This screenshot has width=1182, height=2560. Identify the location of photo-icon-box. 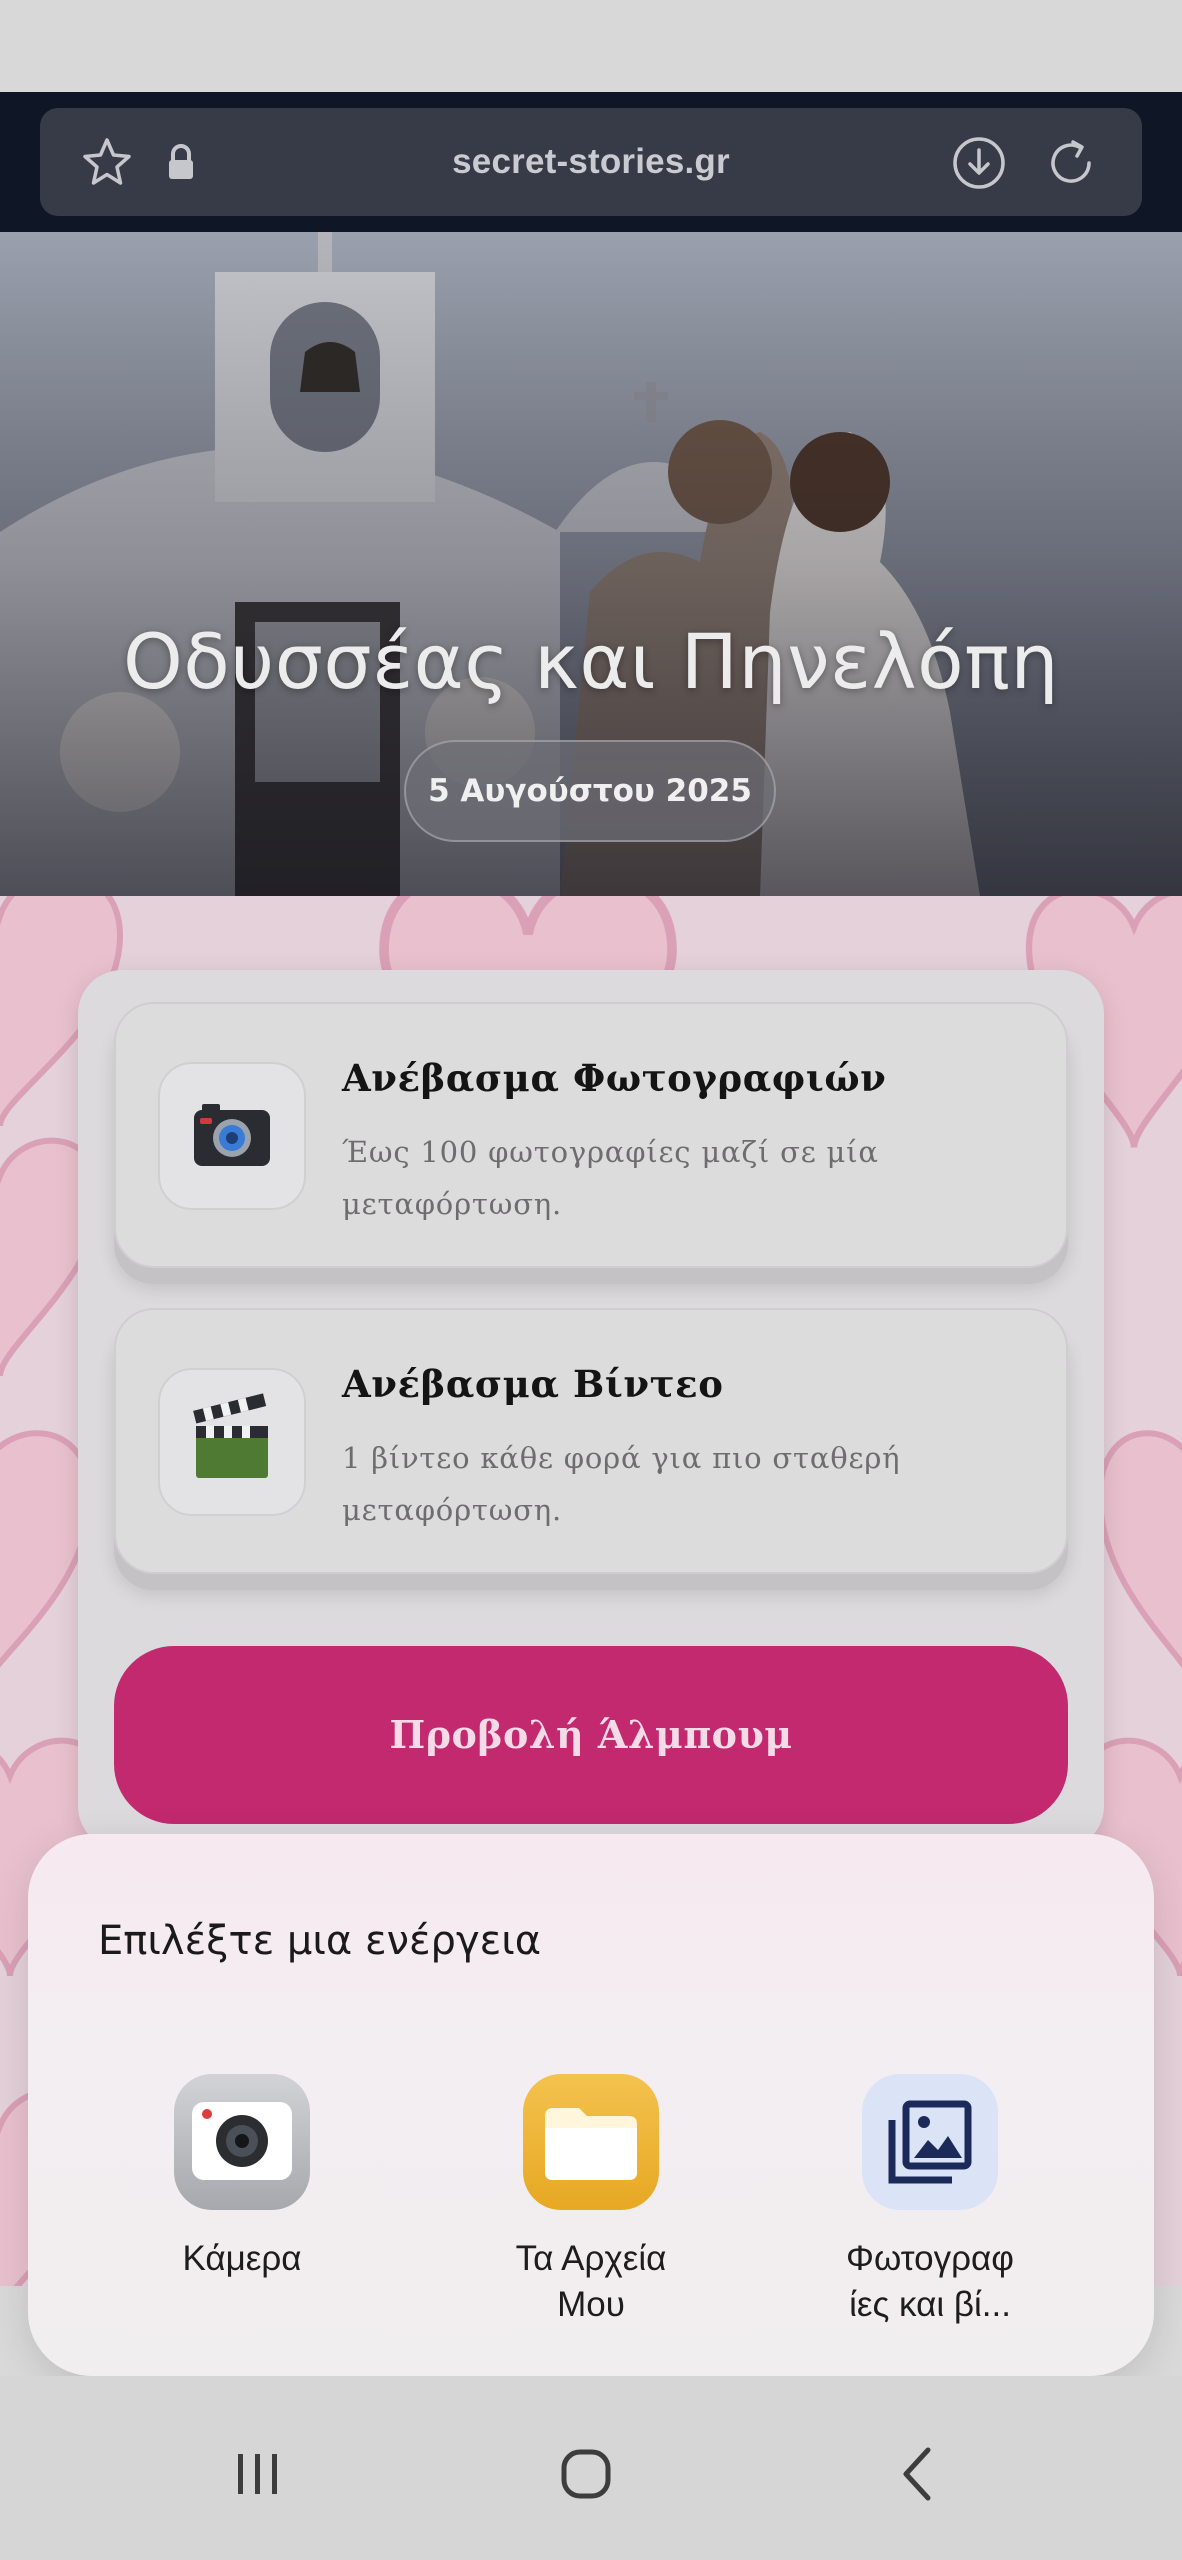
(232, 1136).